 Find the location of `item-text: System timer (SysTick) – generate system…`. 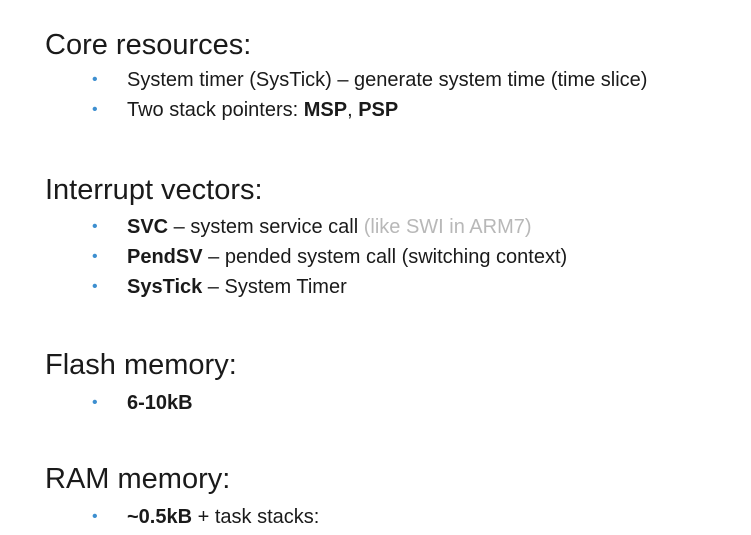

item-text: System timer (SysTick) – generate system… is located at coordinates (387, 80).